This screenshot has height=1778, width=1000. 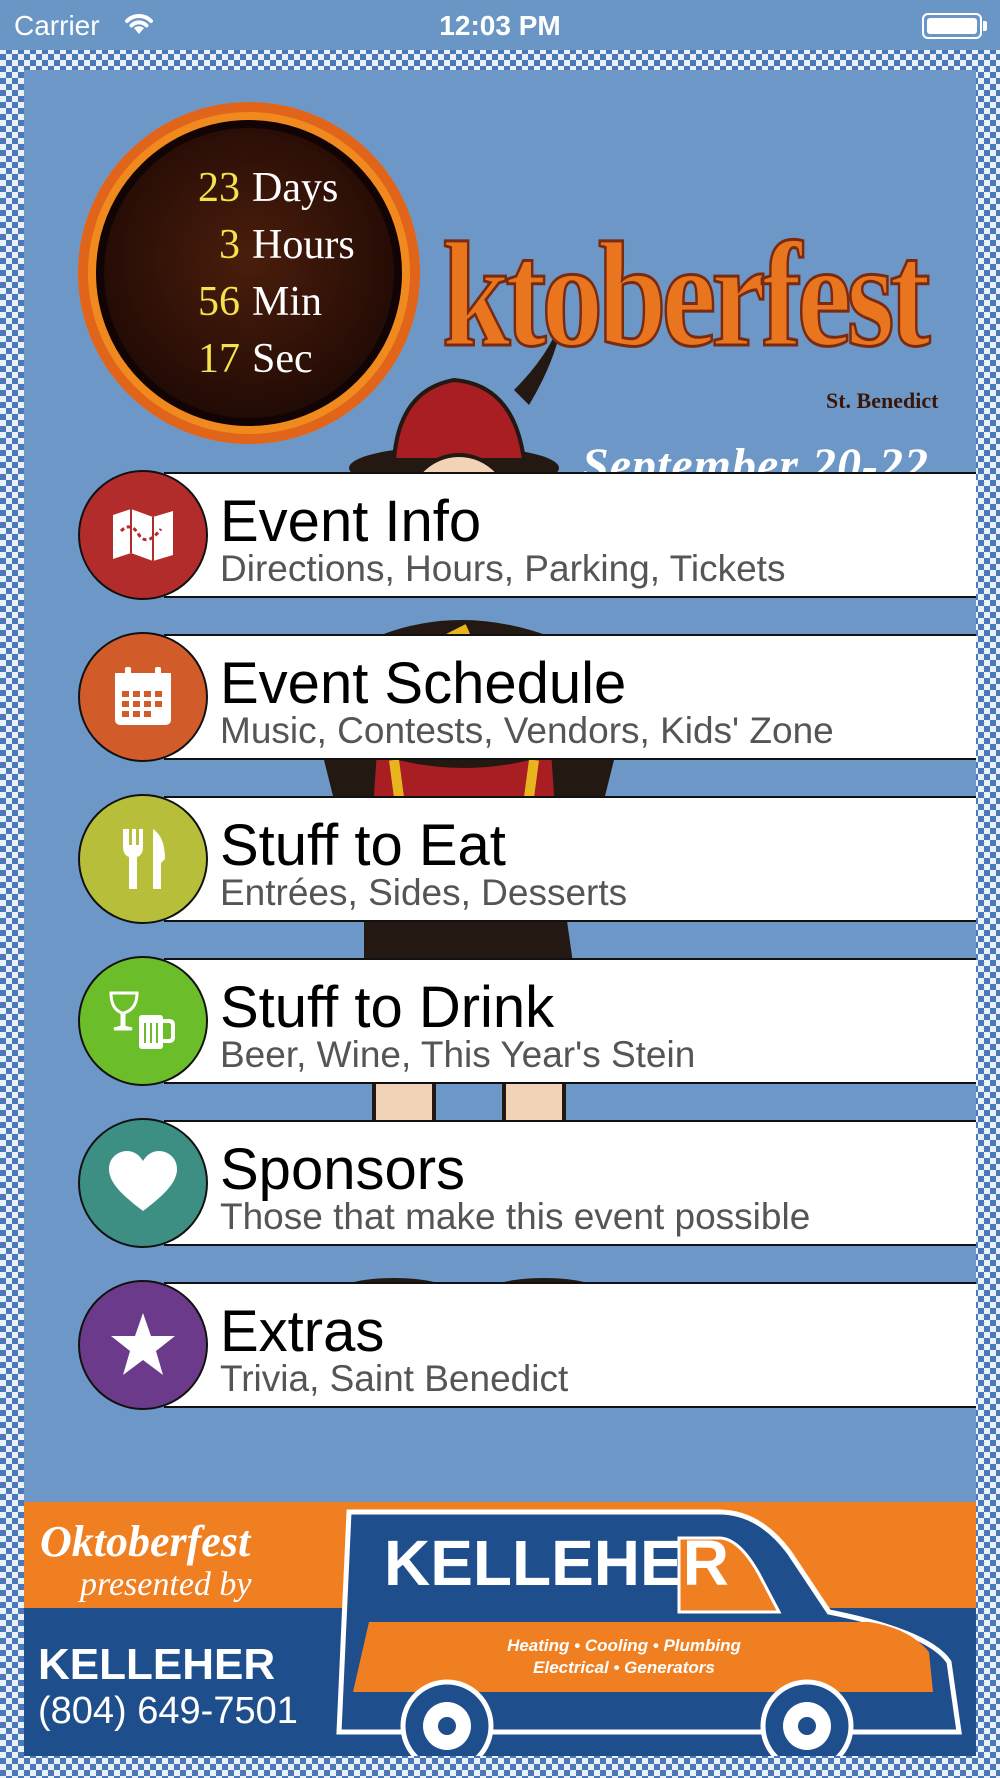 I want to click on countdown-unit: Min, so click(x=287, y=302).